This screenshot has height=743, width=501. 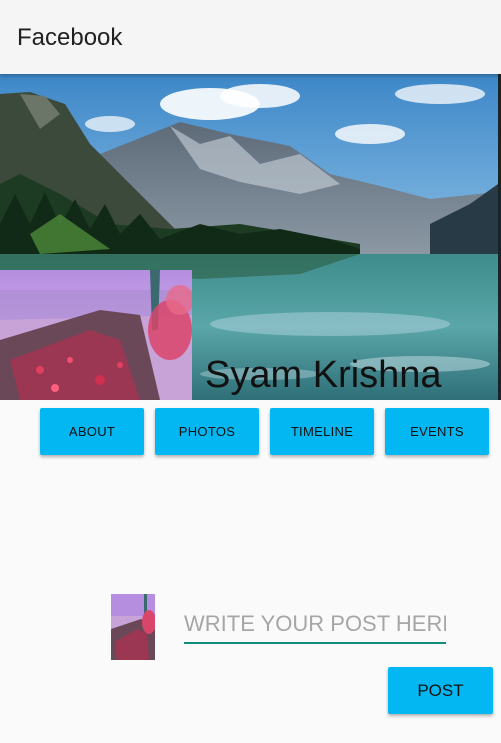 What do you see at coordinates (133, 627) in the screenshot?
I see `user-avatar` at bounding box center [133, 627].